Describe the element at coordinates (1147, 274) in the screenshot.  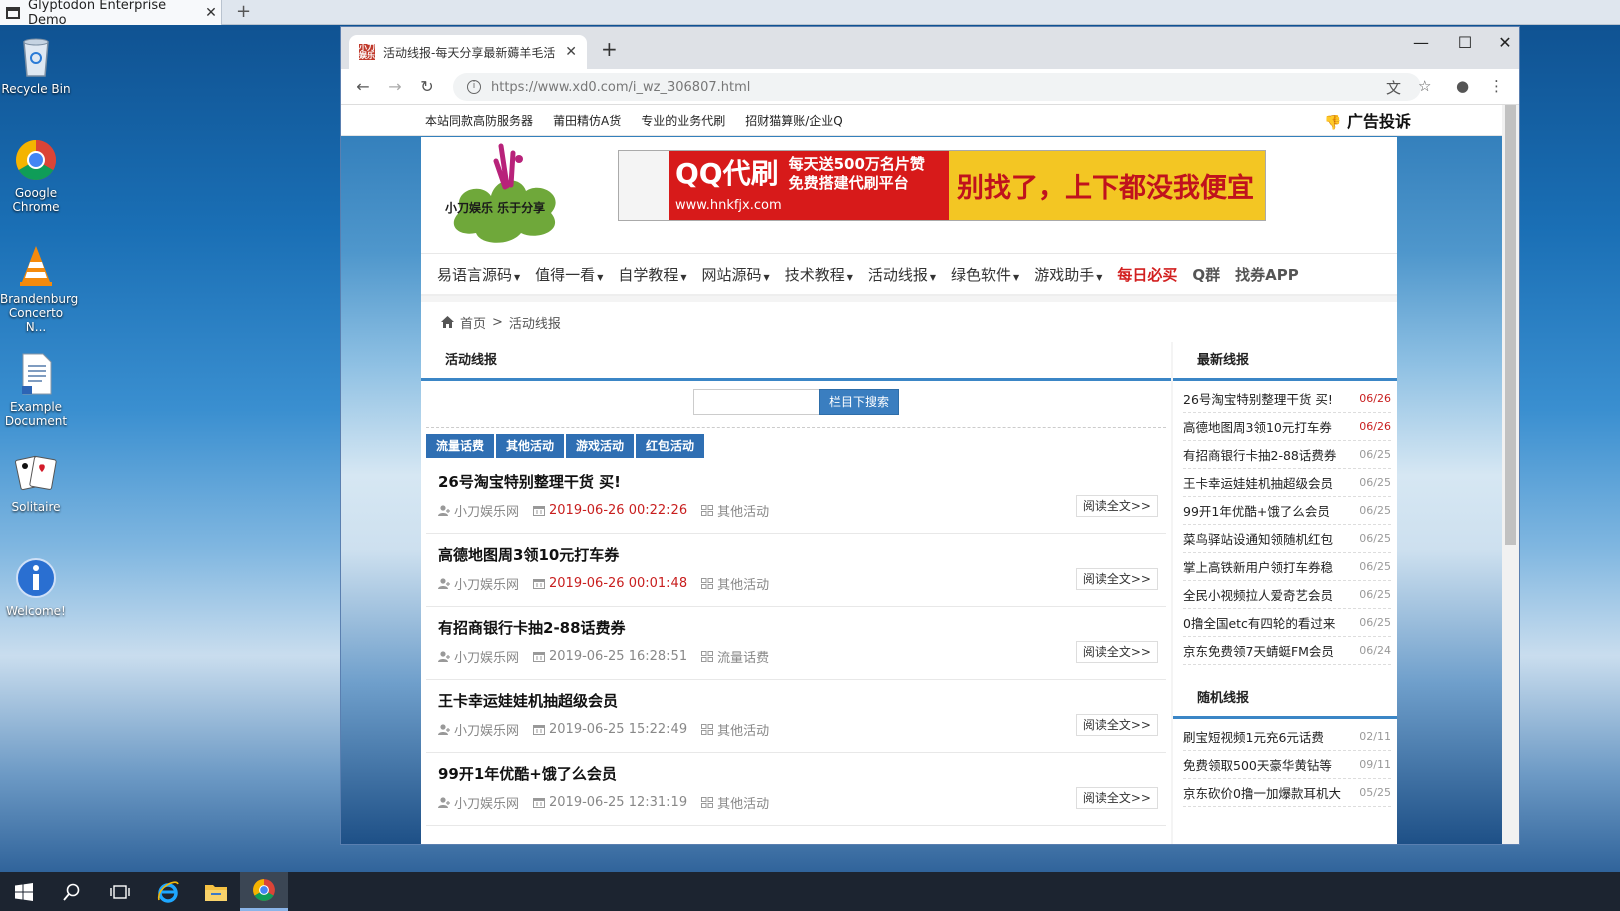
I see `nav-item-daily-buy: 每日必买` at that location.